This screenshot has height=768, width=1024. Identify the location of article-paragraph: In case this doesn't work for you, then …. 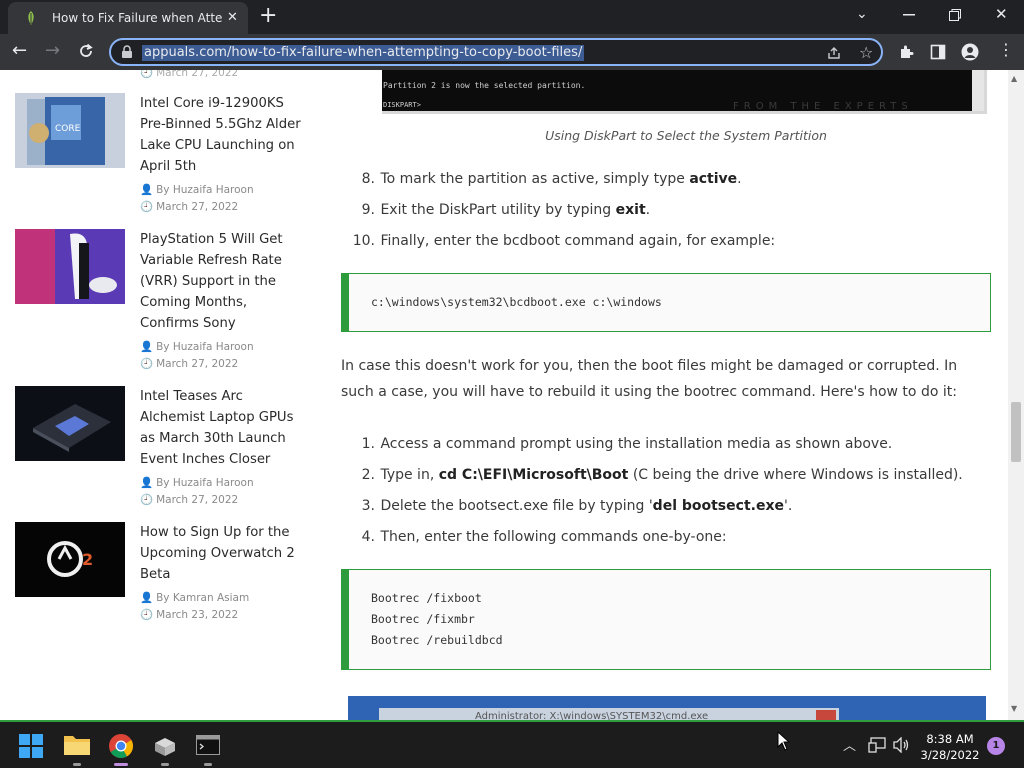
(649, 379).